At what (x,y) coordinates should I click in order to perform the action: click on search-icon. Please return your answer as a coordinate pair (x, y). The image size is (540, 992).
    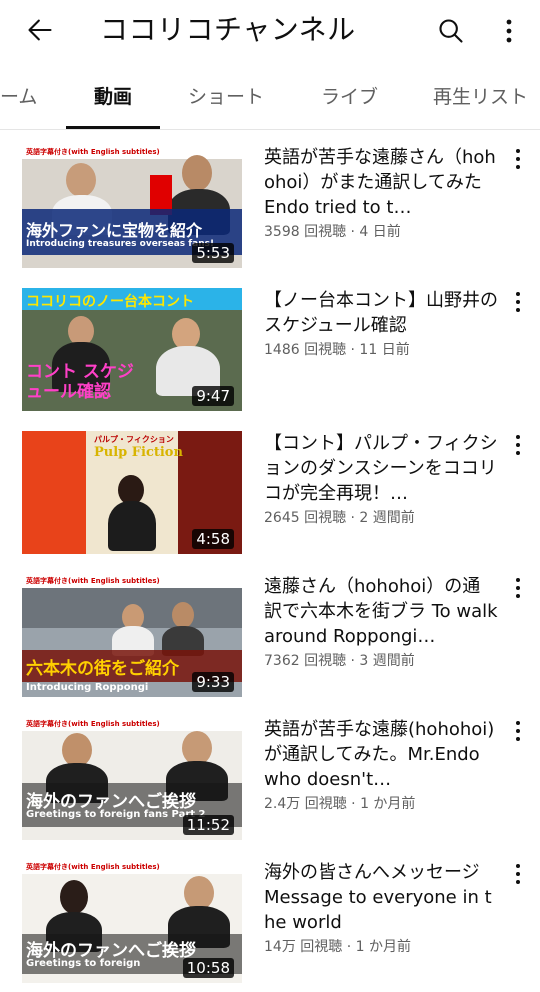
    Looking at the image, I should click on (451, 31).